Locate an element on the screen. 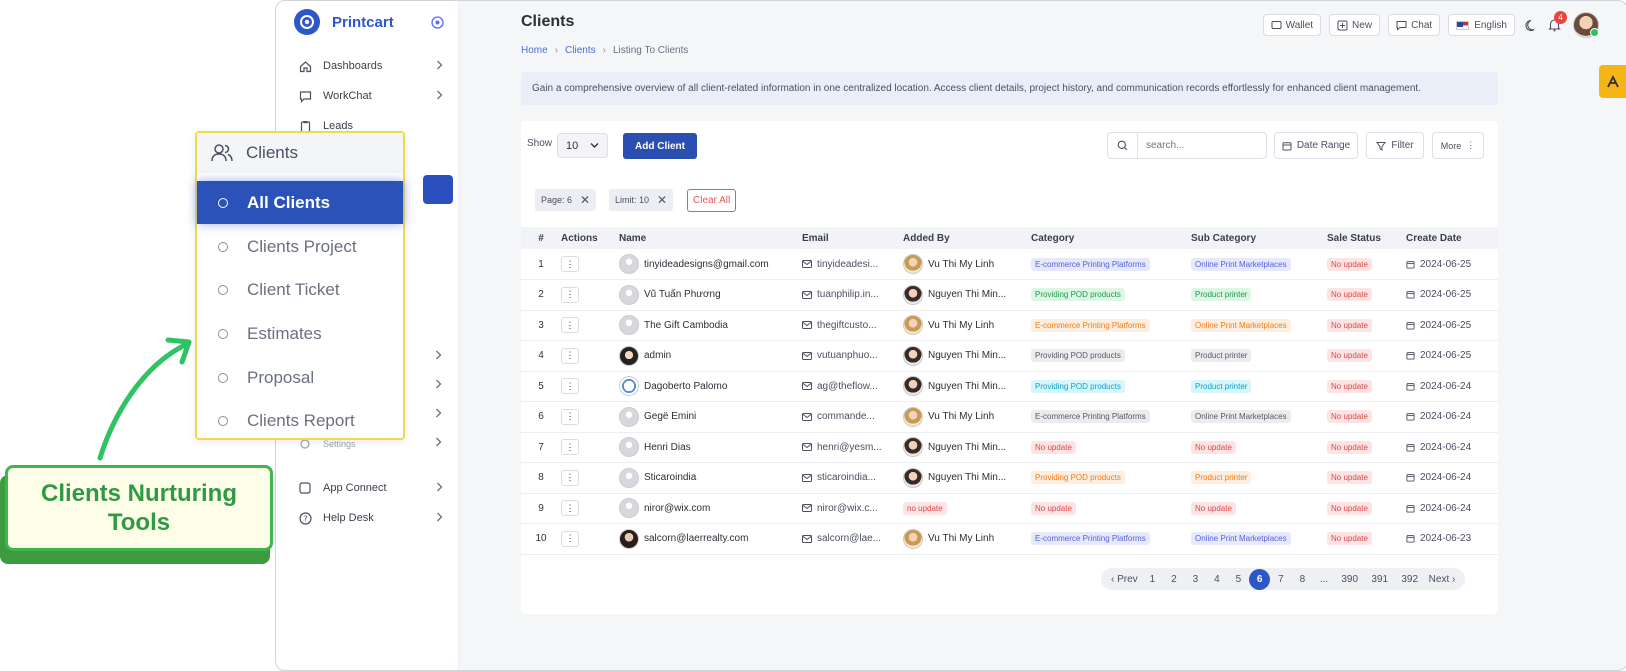  page-button: 392 is located at coordinates (1410, 579).